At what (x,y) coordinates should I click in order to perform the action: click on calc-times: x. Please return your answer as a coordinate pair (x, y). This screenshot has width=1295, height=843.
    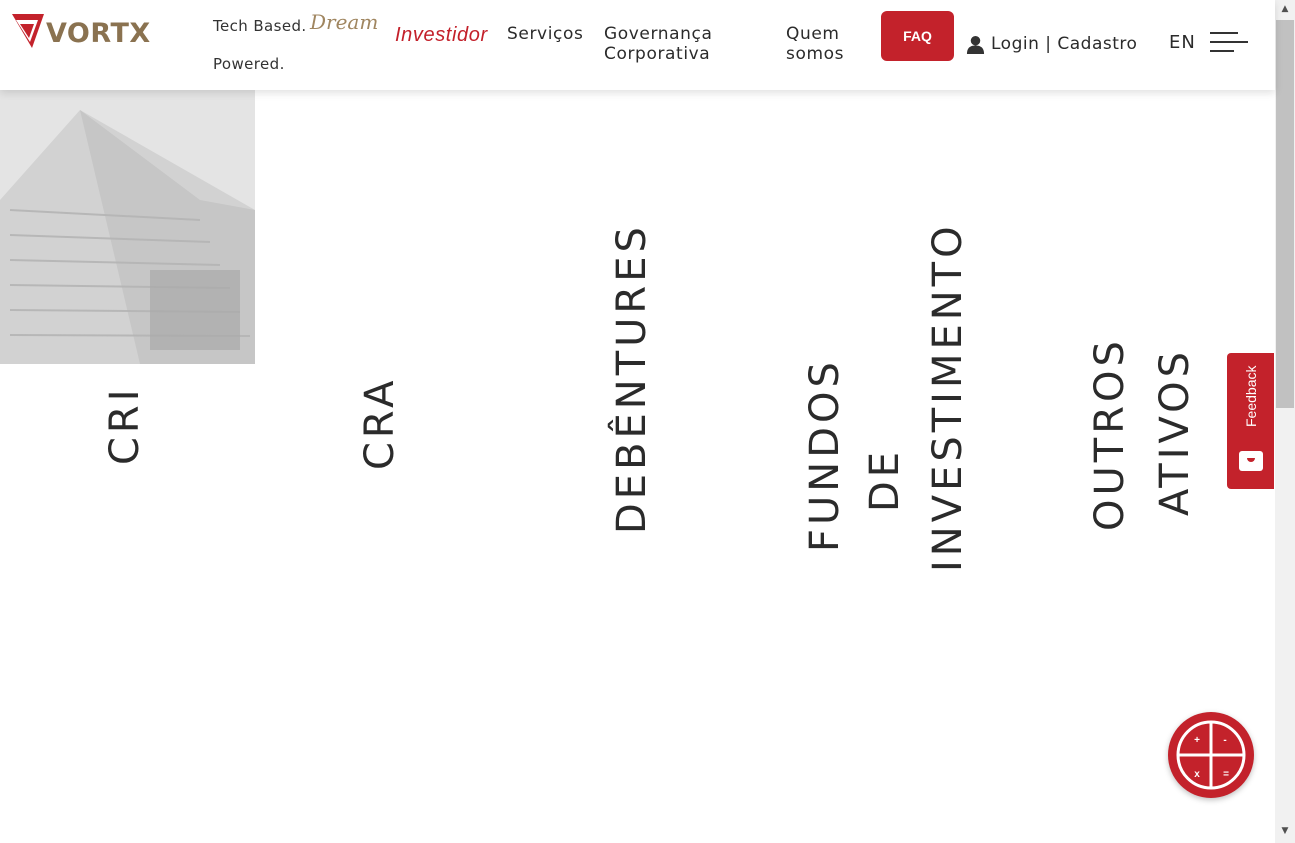
    Looking at the image, I should click on (1197, 774).